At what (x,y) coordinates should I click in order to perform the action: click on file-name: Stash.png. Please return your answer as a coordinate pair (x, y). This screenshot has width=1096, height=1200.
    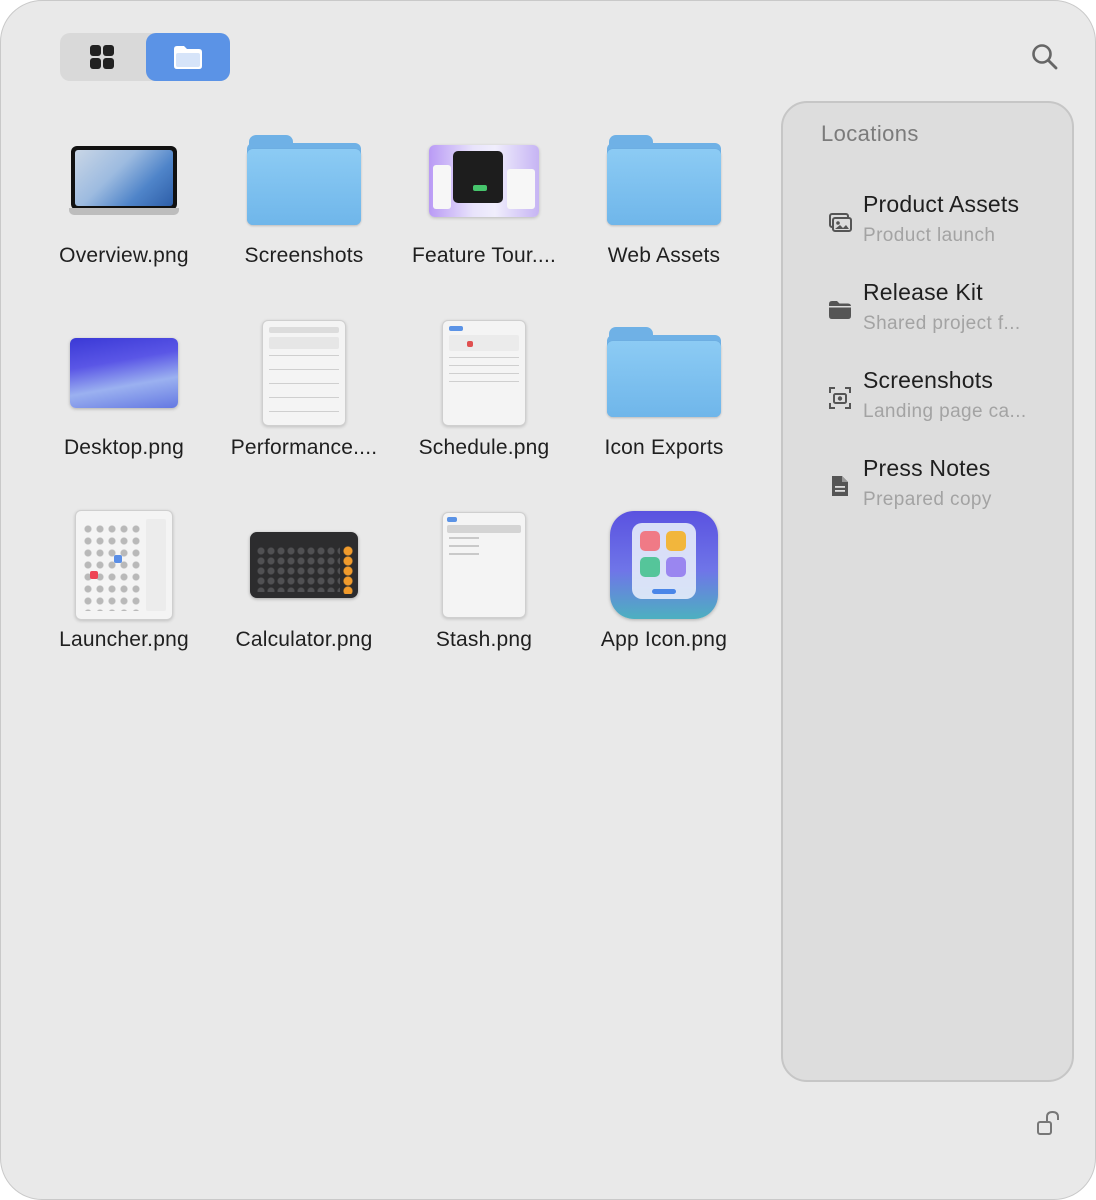
    Looking at the image, I should click on (484, 639).